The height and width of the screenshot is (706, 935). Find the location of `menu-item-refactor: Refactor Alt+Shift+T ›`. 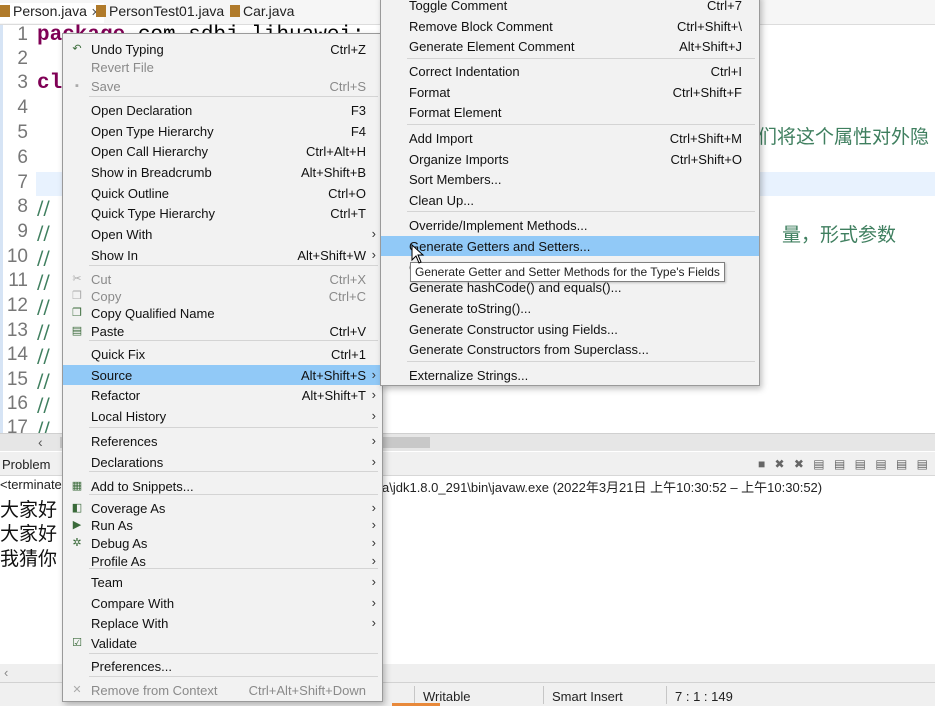

menu-item-refactor: Refactor Alt+Shift+T › is located at coordinates (222, 395).